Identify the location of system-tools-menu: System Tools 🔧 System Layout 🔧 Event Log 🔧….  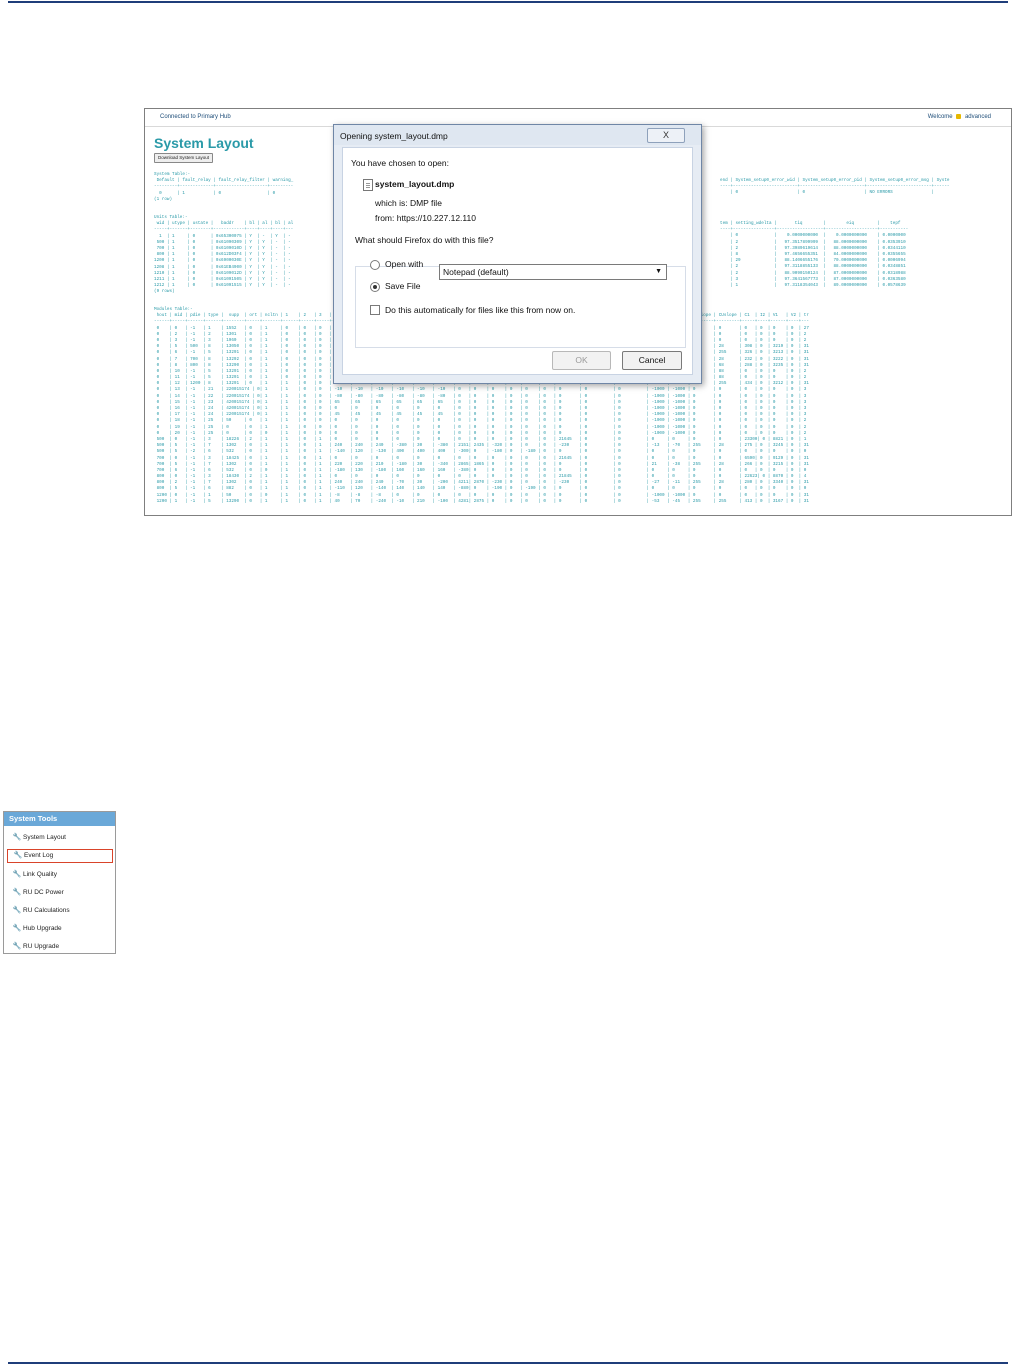
(59, 882).